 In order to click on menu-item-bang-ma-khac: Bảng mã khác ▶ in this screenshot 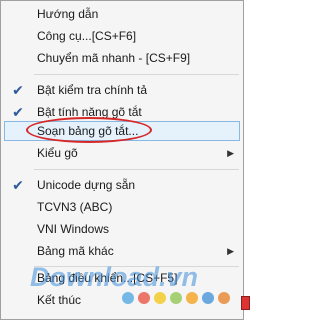, I will do `click(122, 251)`.